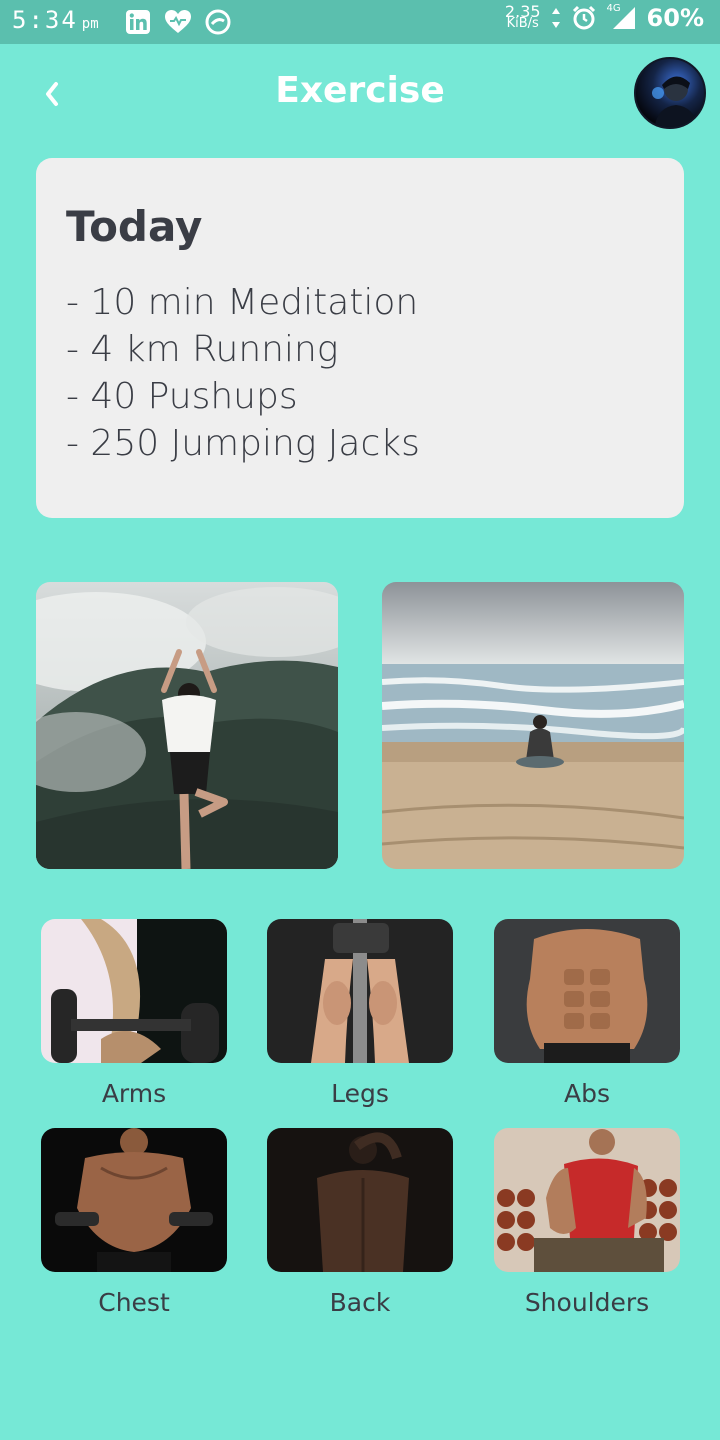 The width and height of the screenshot is (720, 1440). Describe the element at coordinates (242, 302) in the screenshot. I see `today-item: - 10 min Meditation` at that location.